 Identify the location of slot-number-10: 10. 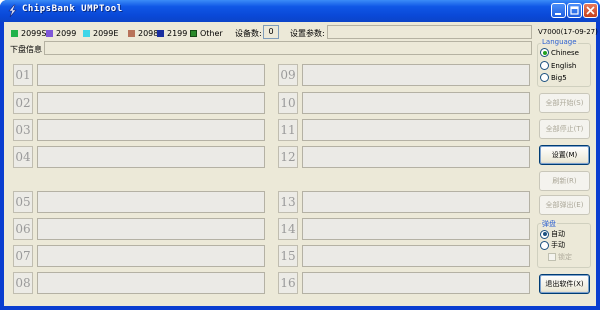
(288, 103).